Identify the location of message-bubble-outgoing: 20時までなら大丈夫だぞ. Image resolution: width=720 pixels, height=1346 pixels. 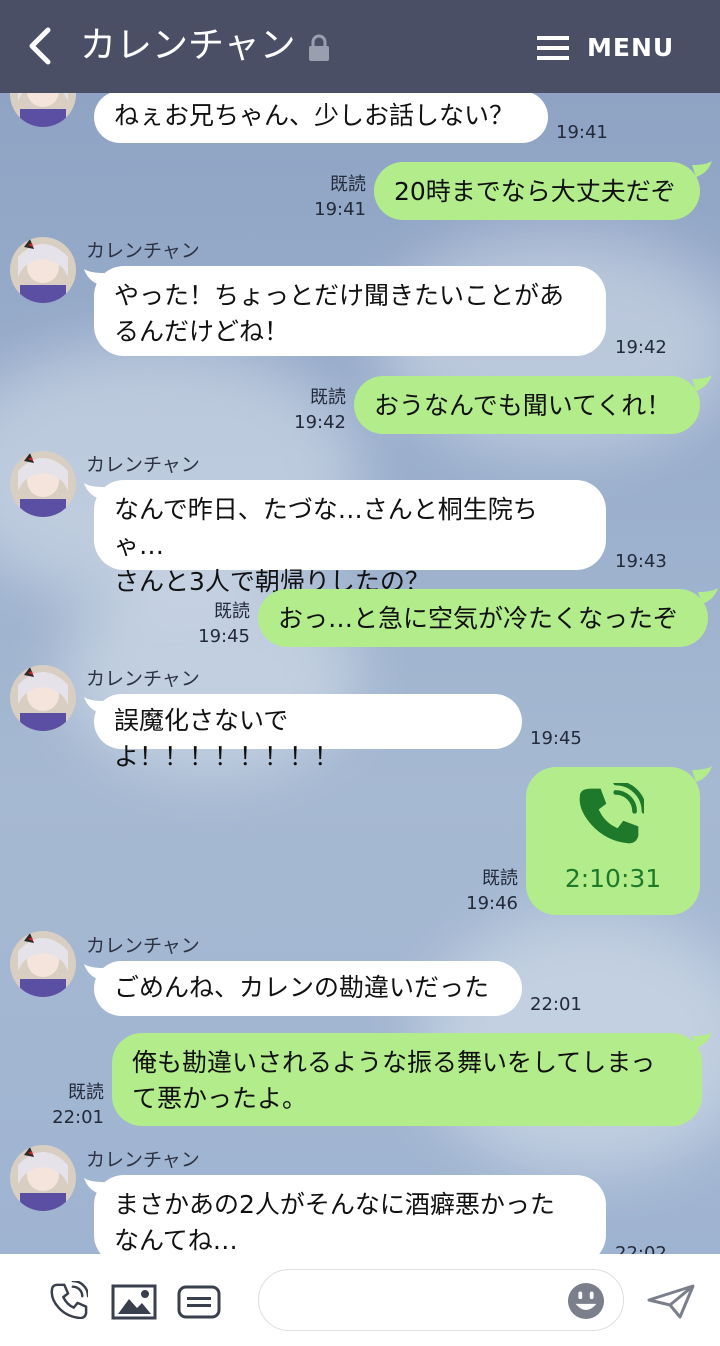
(537, 191).